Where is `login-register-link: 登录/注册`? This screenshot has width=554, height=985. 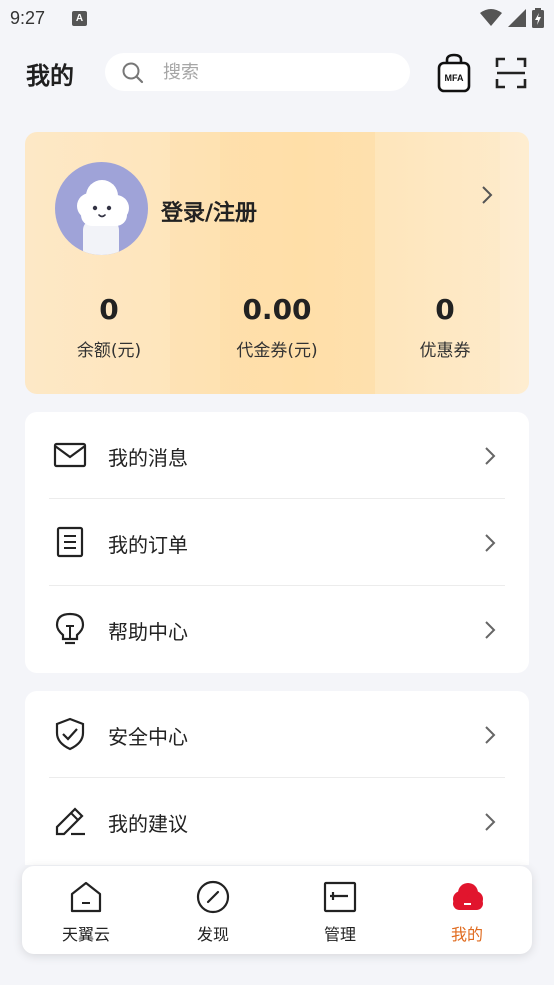 login-register-link: 登录/注册 is located at coordinates (209, 211).